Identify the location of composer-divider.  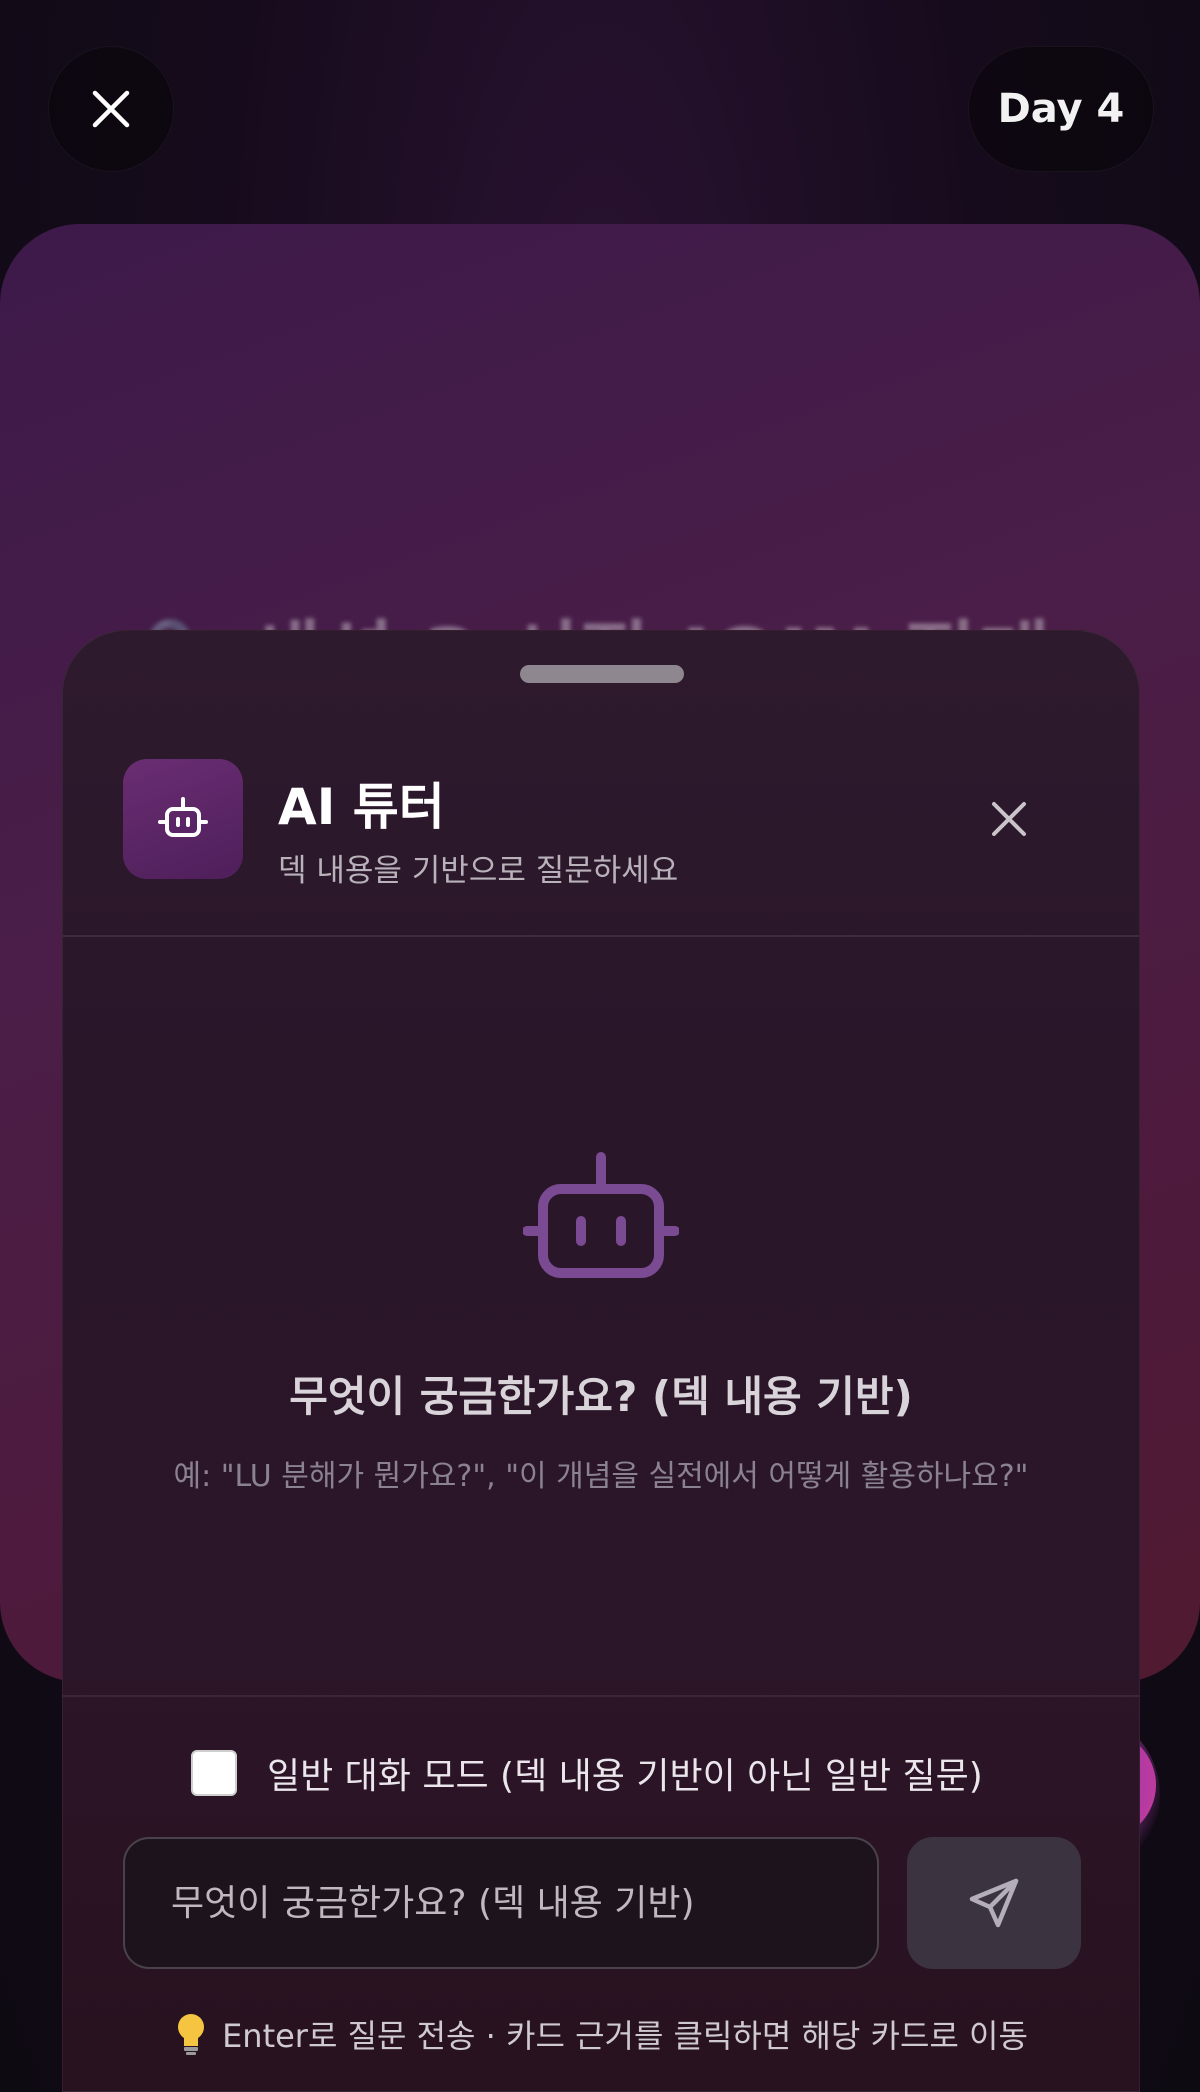
(601, 1696).